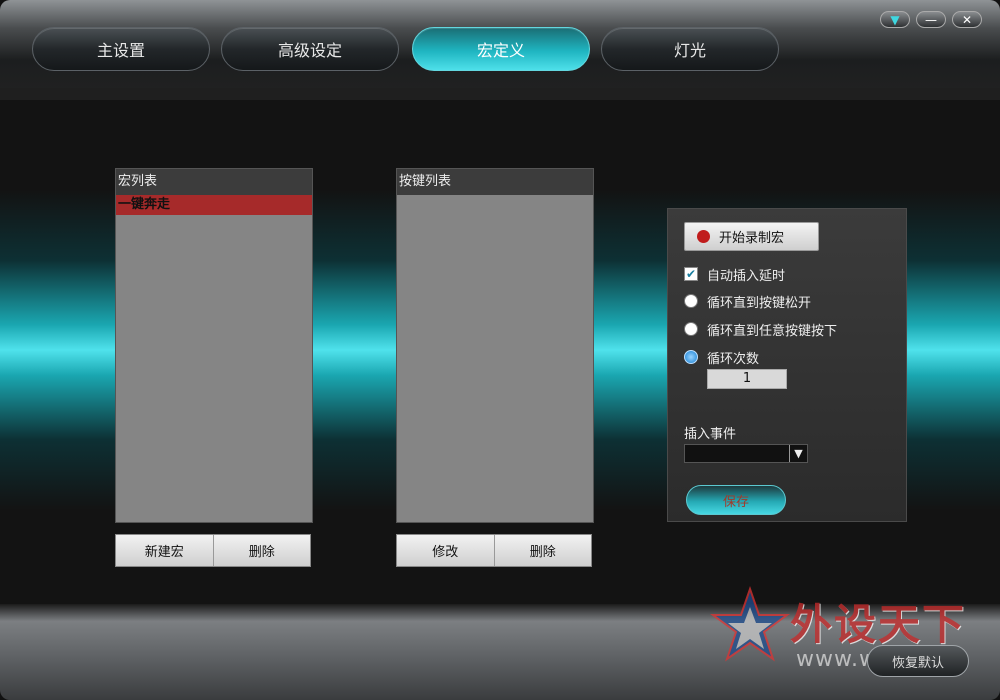 The height and width of the screenshot is (700, 1000). Describe the element at coordinates (121, 49) in the screenshot. I see `tab-main-settings: 主设置` at that location.